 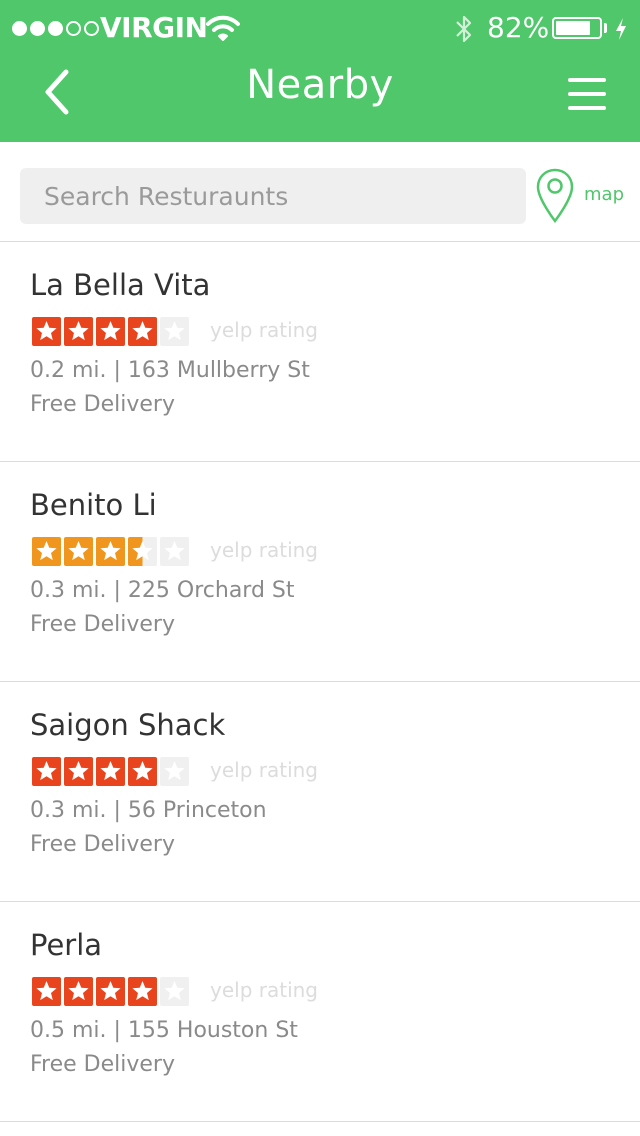 What do you see at coordinates (164, 1030) in the screenshot?
I see `distance-address: 0.5 mi. | 155 Houston St` at bounding box center [164, 1030].